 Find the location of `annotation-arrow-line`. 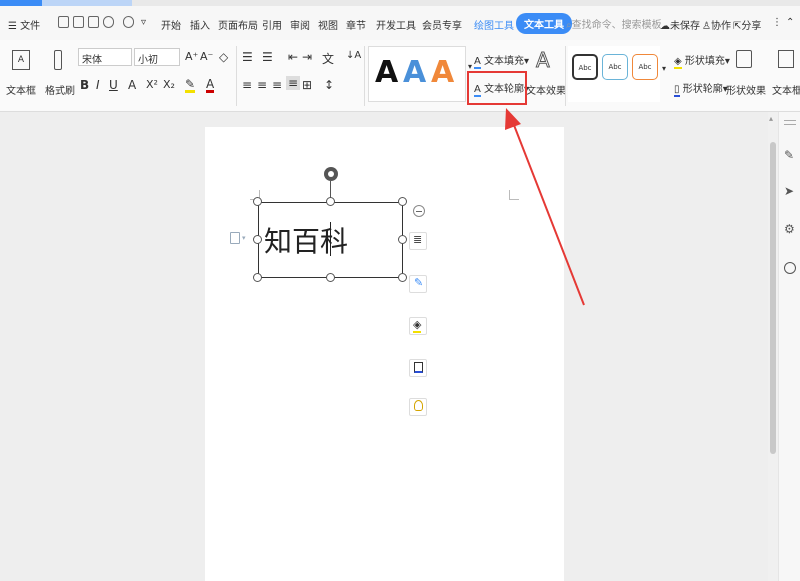

annotation-arrow-line is located at coordinates (548, 212).